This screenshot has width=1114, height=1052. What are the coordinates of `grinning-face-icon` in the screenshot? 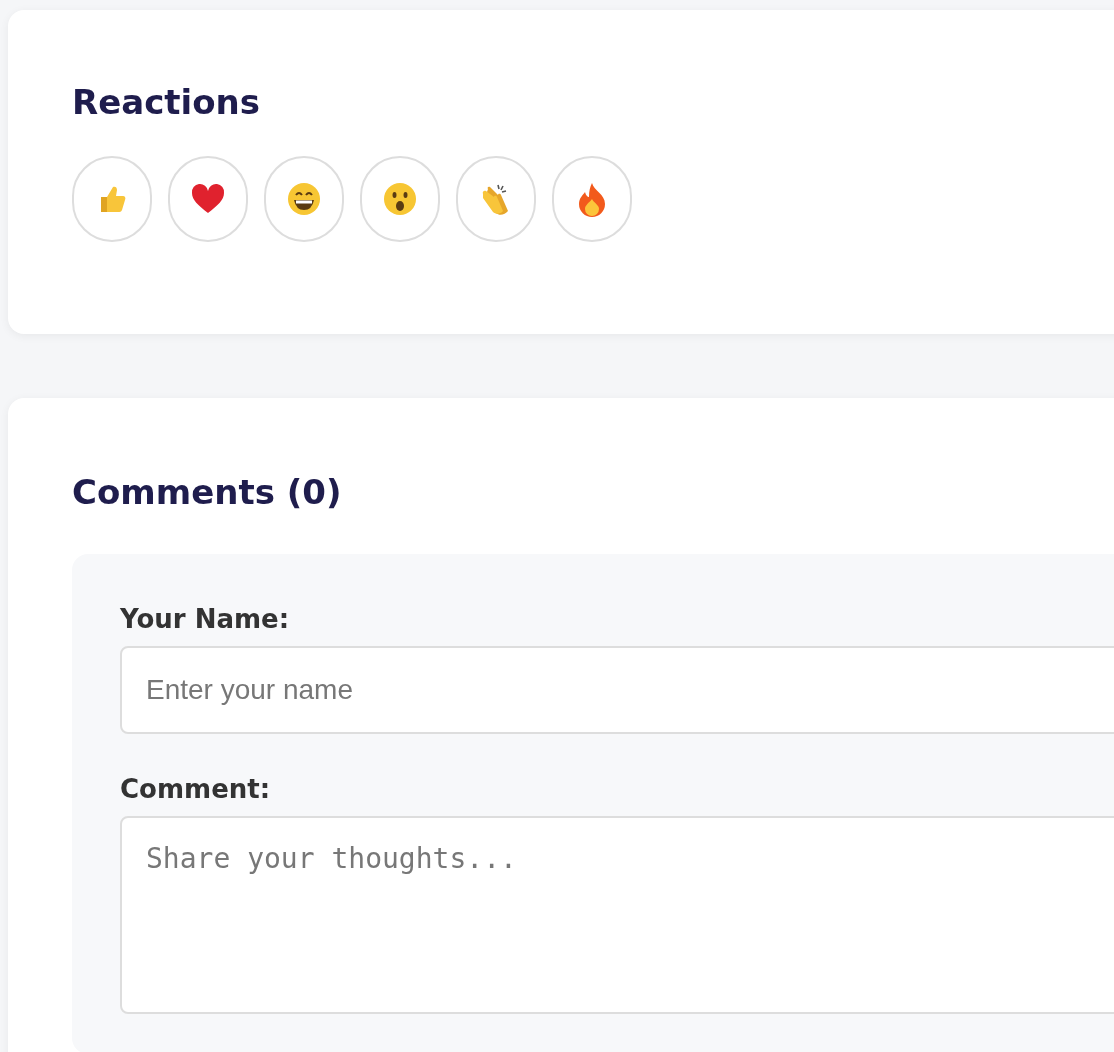 It's located at (304, 199).